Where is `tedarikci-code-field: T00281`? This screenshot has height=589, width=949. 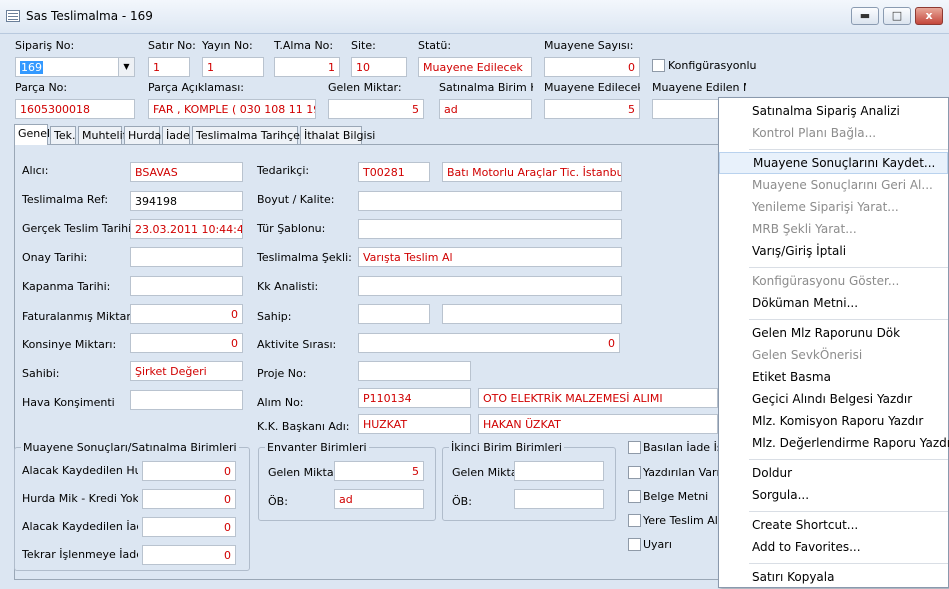 tedarikci-code-field: T00281 is located at coordinates (394, 172).